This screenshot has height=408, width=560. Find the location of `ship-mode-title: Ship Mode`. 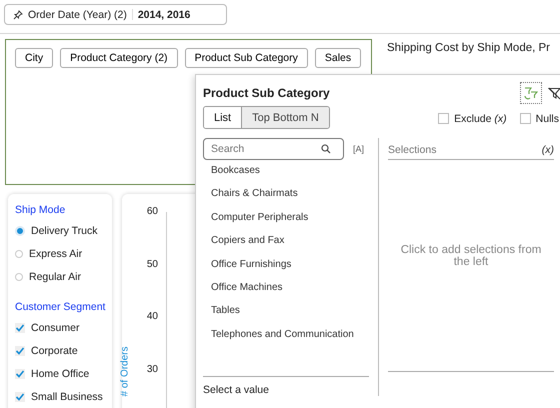

ship-mode-title: Ship Mode is located at coordinates (40, 210).